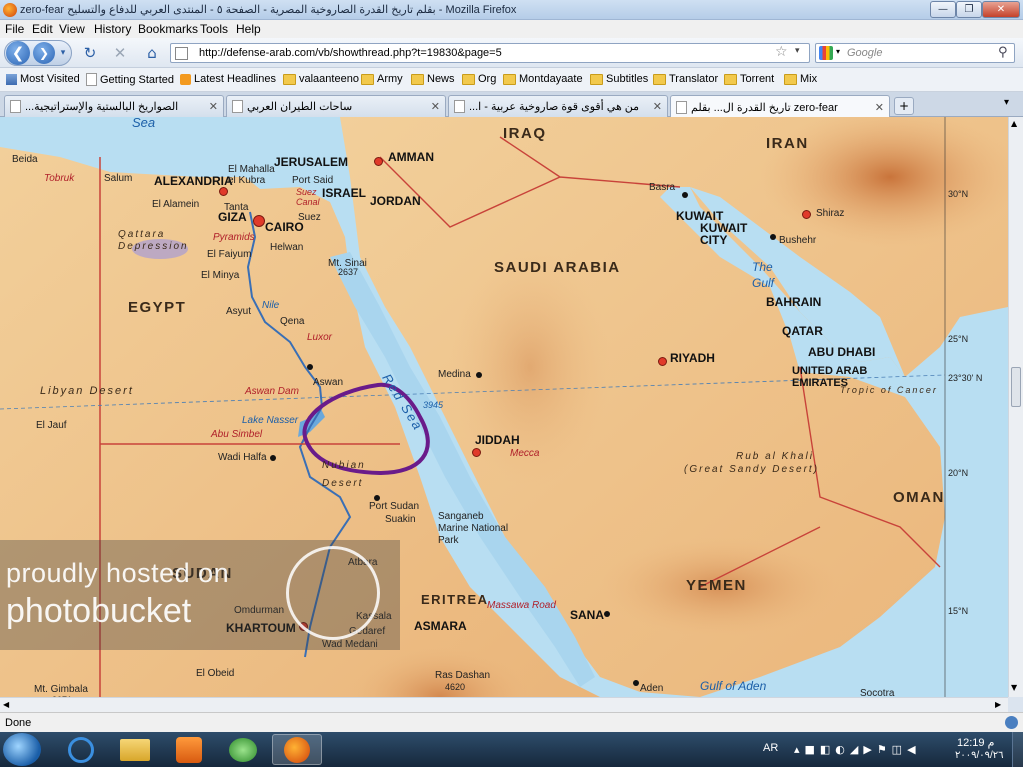  Describe the element at coordinates (378, 161) in the screenshot. I see `capital-marker-amman` at that location.